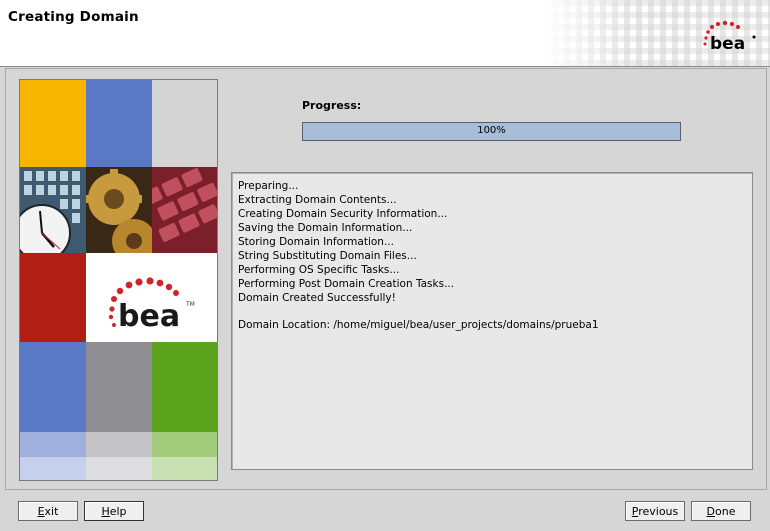 This screenshot has height=531, width=770. I want to click on brand-logo-tile: bea TM, so click(151, 297).